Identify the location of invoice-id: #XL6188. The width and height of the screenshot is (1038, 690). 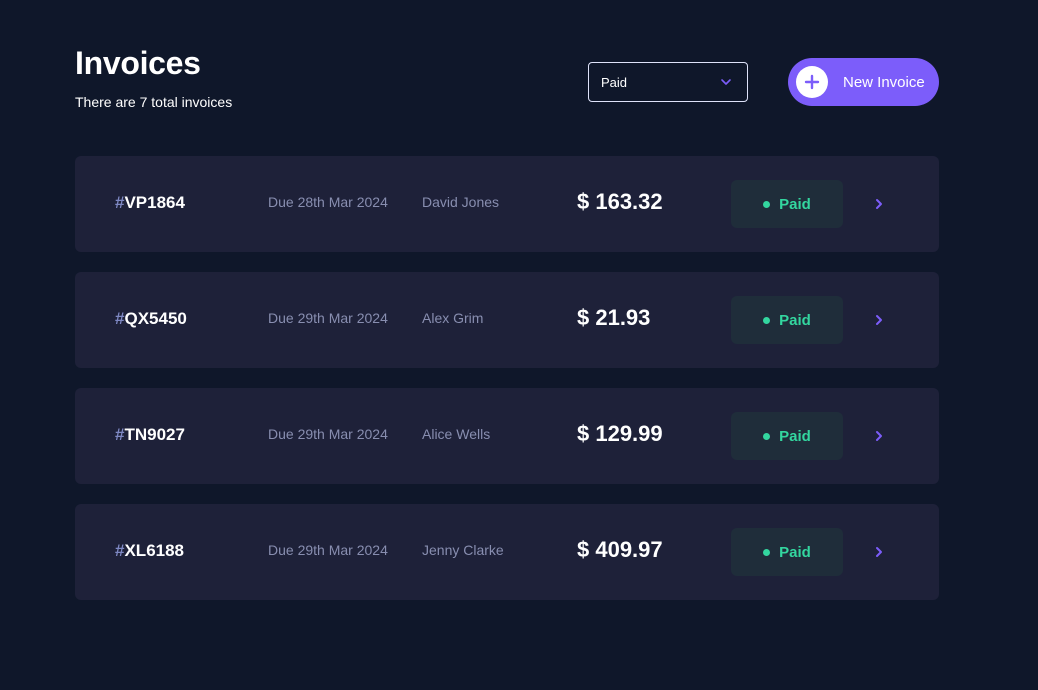
(149, 551).